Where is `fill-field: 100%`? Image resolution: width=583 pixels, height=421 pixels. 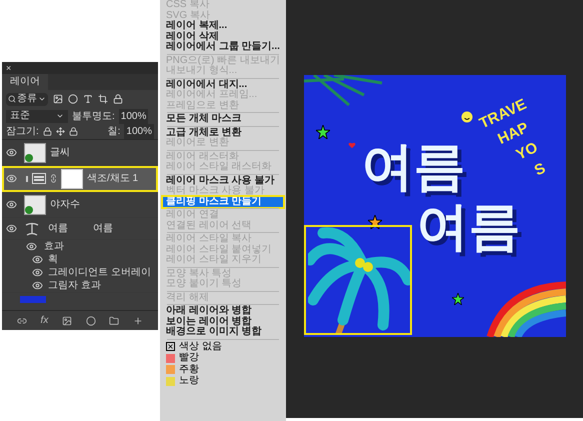 fill-field: 100% is located at coordinates (139, 131).